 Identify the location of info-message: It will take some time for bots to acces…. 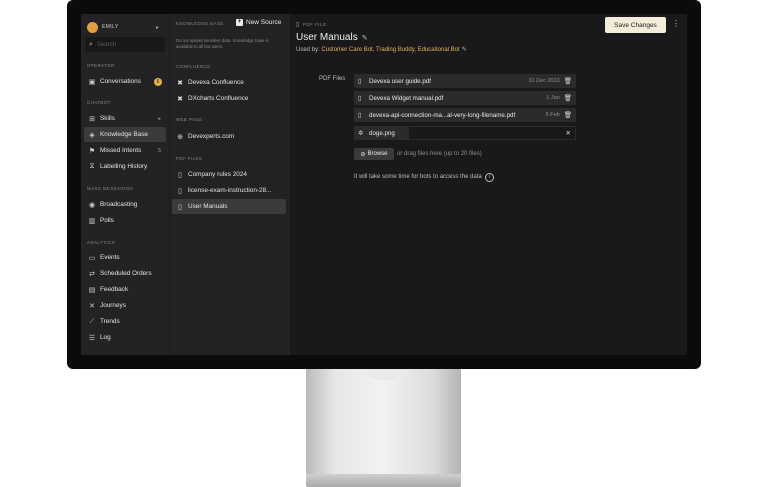
(424, 177).